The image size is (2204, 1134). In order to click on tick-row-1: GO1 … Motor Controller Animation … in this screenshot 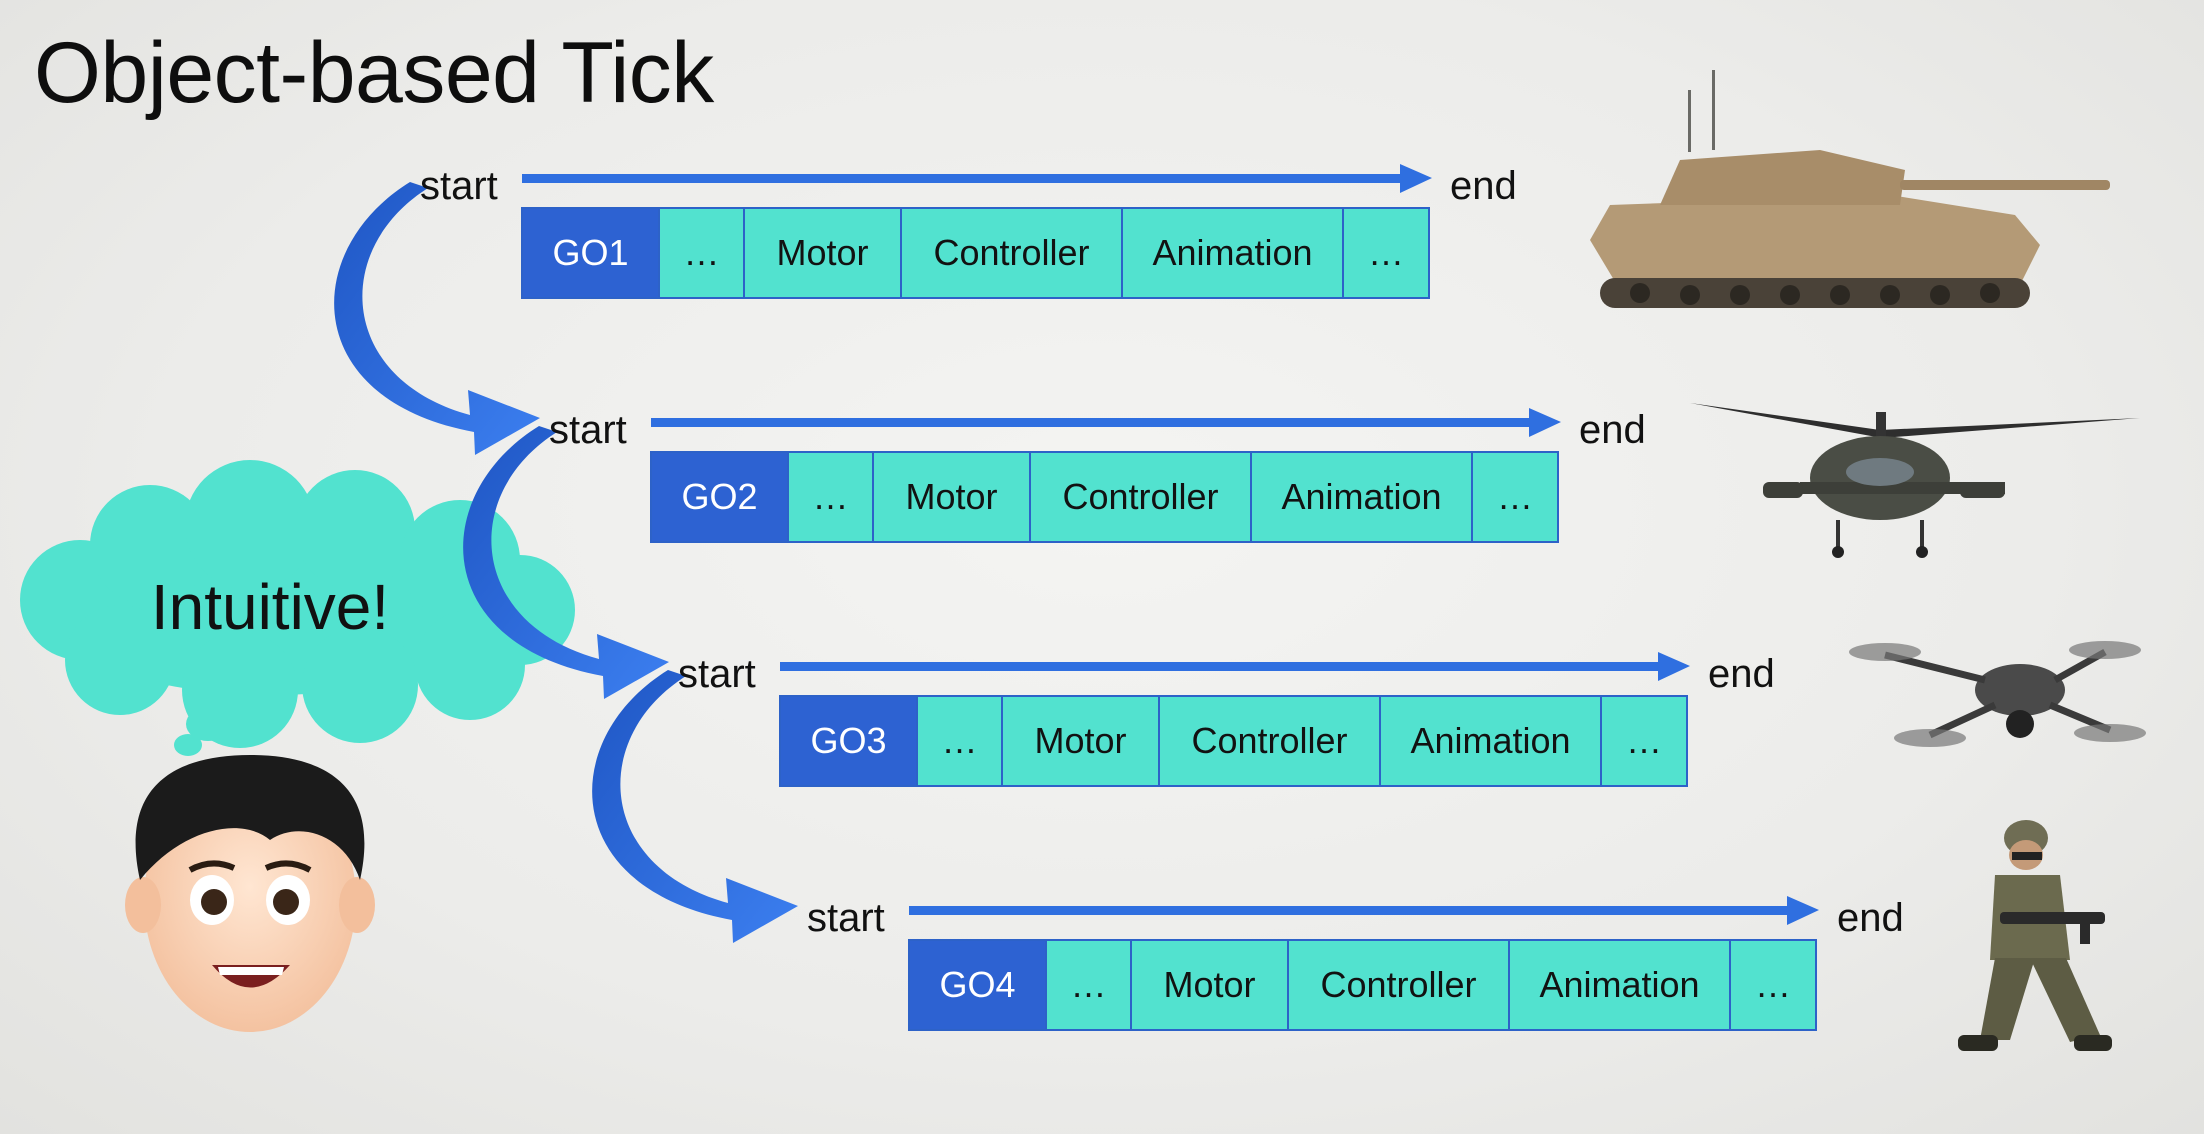, I will do `click(975, 253)`.